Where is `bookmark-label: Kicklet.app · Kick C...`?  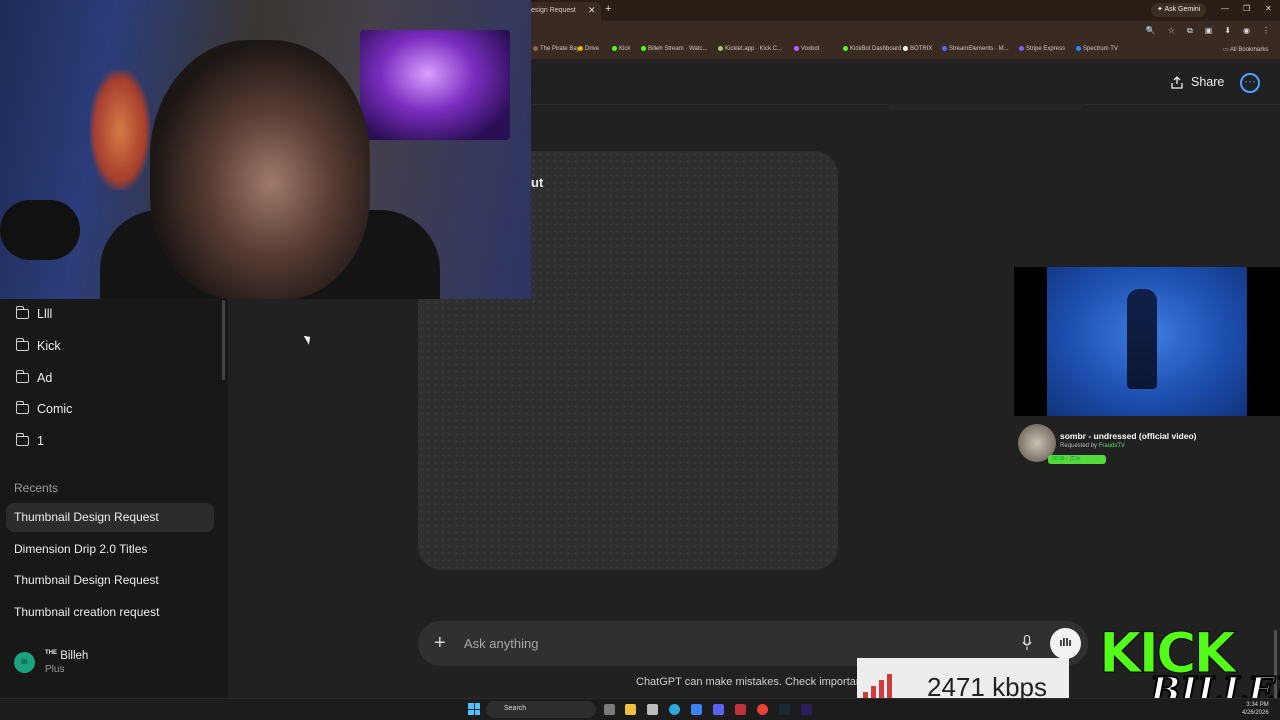
bookmark-label: Kicklet.app · Kick C... is located at coordinates (754, 49).